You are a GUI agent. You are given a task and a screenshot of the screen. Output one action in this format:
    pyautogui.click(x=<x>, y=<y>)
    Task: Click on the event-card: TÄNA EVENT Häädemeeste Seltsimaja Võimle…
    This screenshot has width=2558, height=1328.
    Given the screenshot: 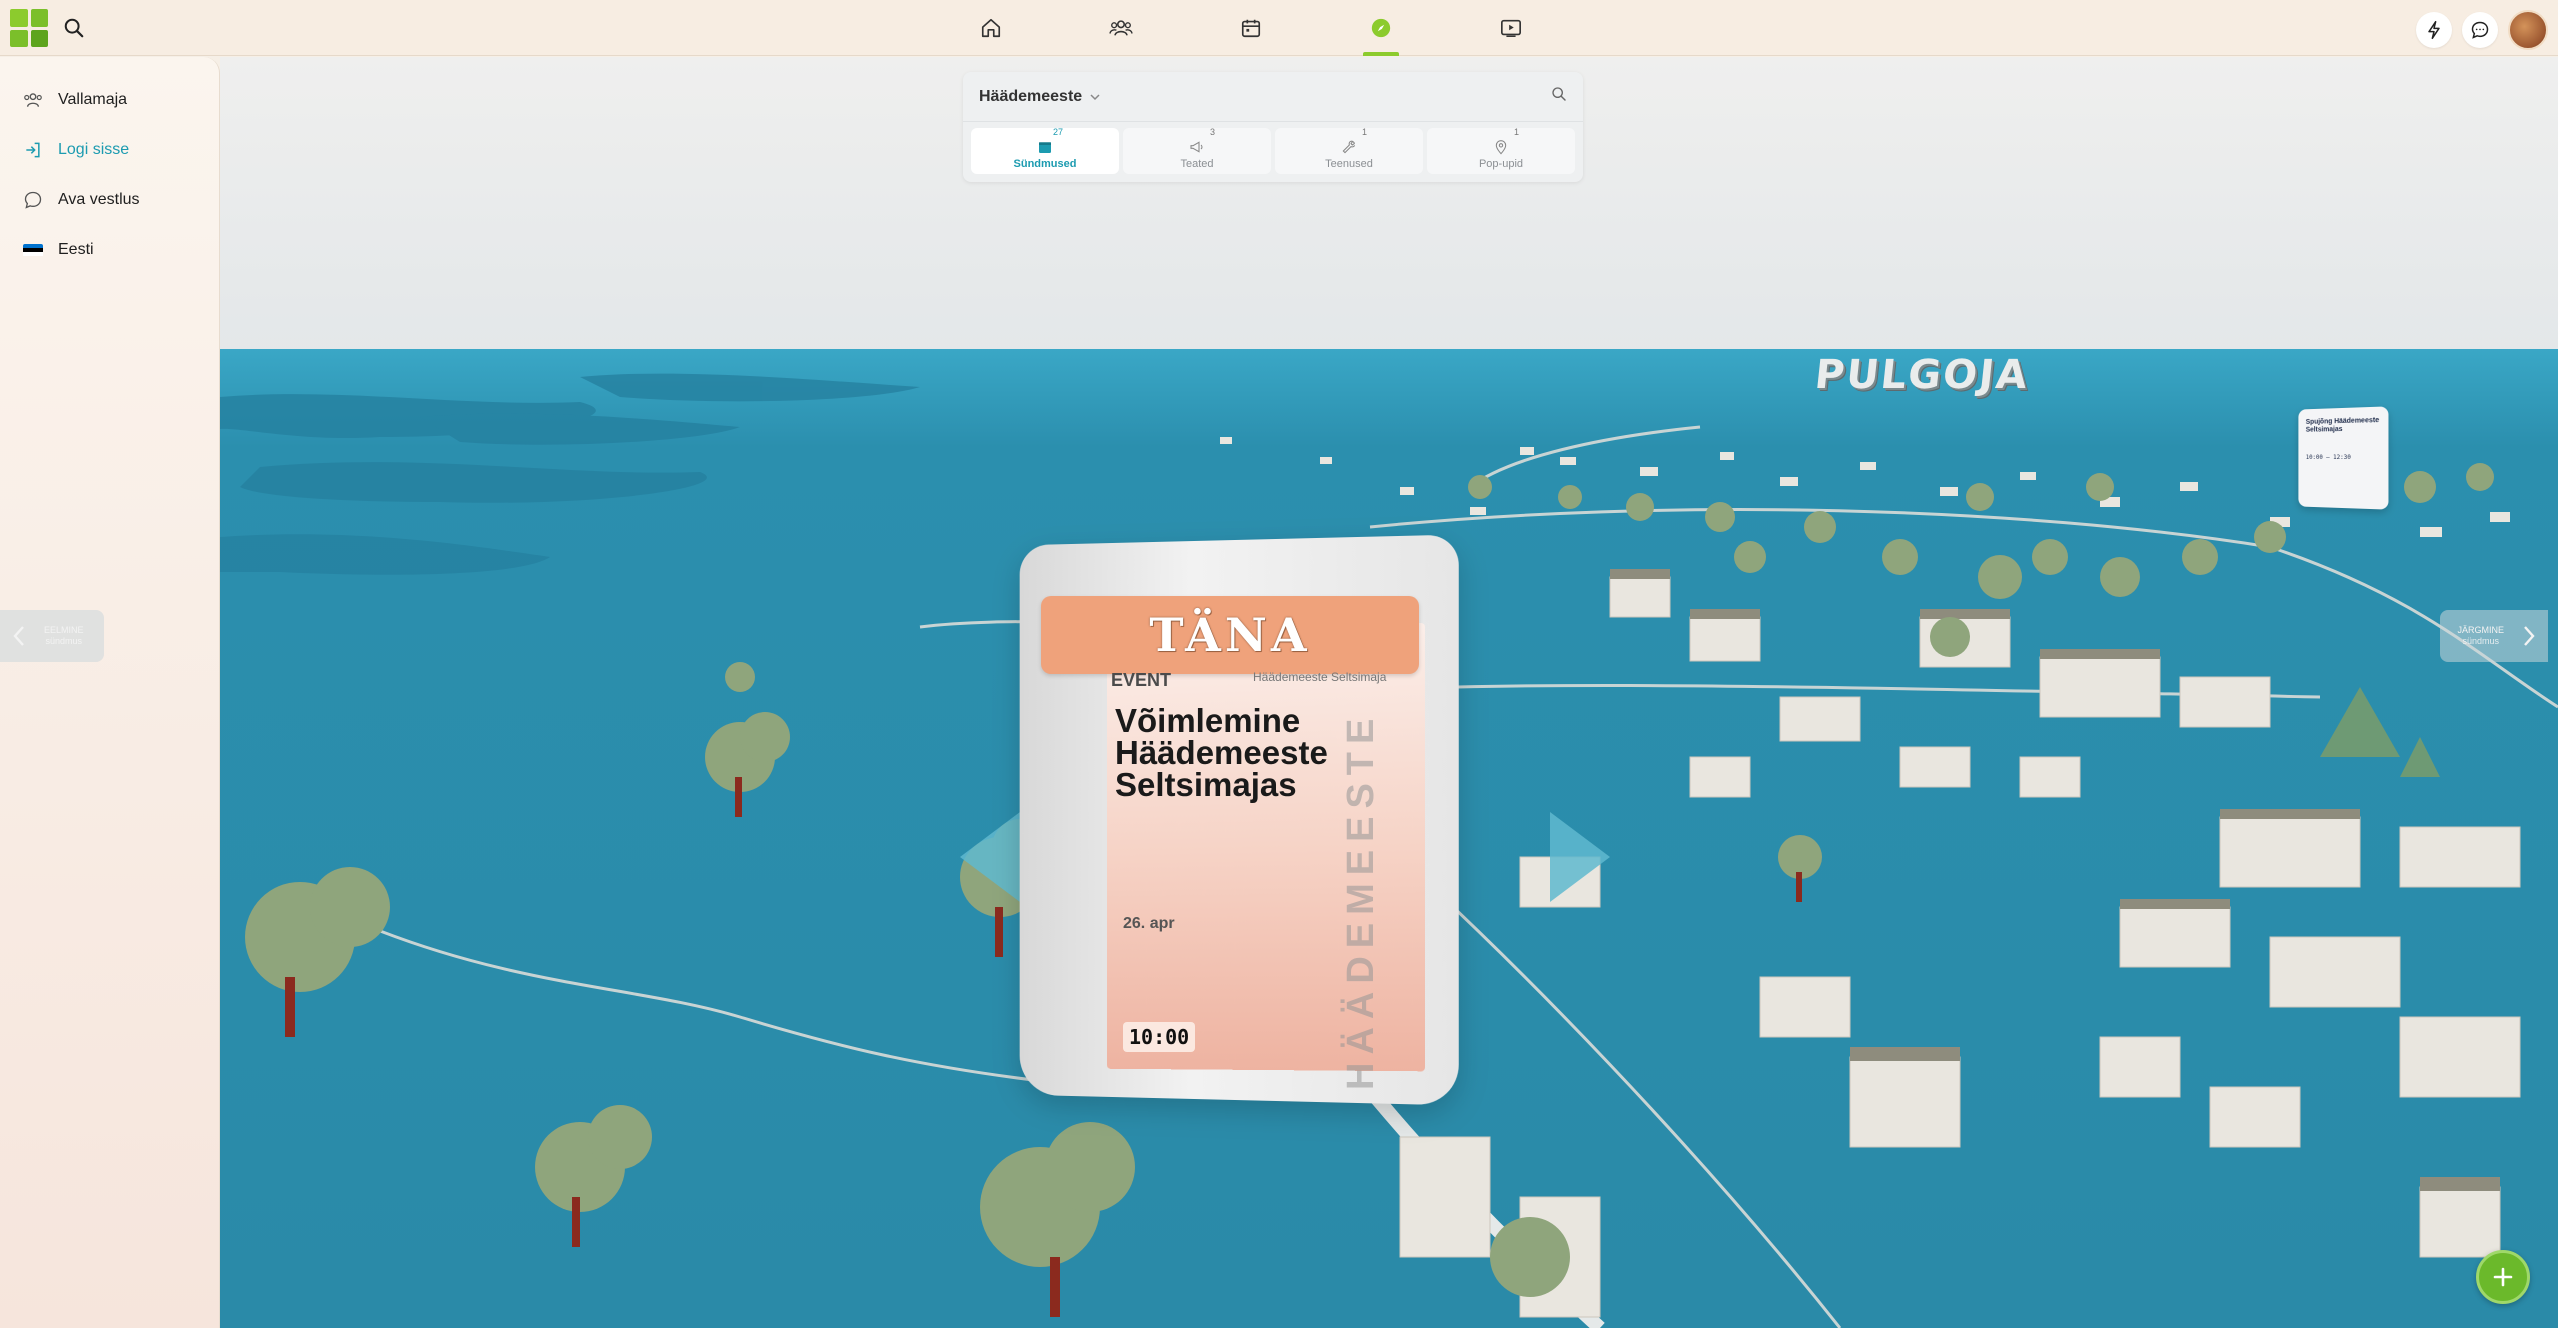 What is the action you would take?
    pyautogui.click(x=1255, y=820)
    